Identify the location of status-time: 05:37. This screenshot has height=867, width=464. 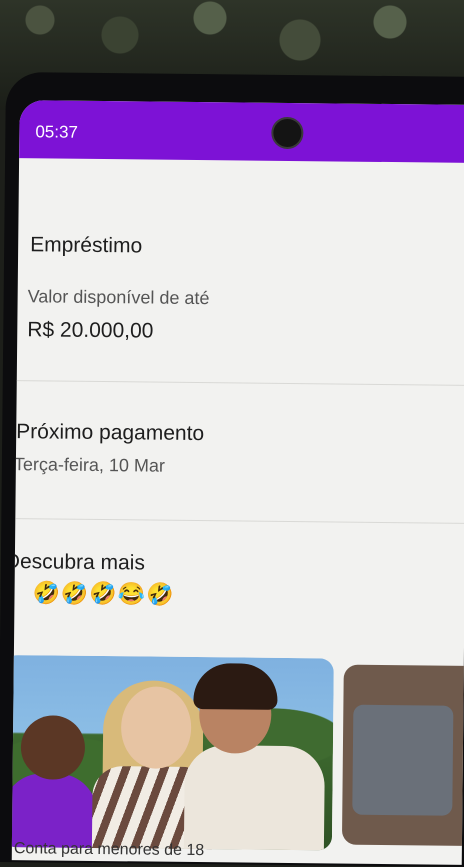
(57, 132).